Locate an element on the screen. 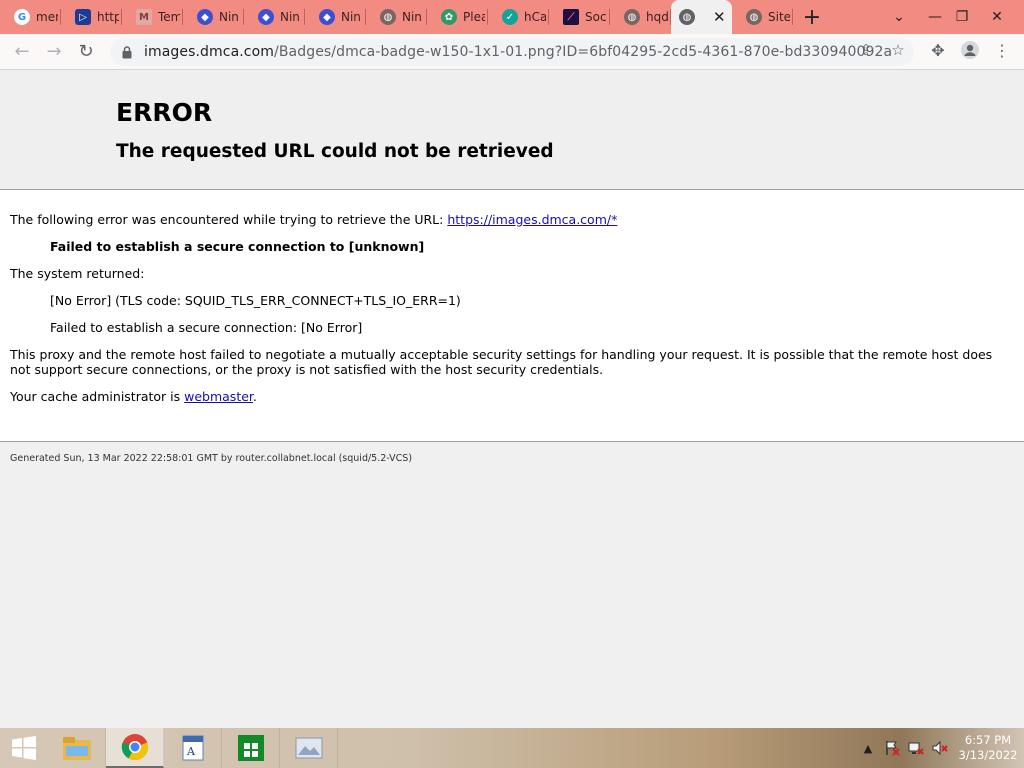 The width and height of the screenshot is (1024, 768). show-hidden-icons-icon: ▲ is located at coordinates (868, 748).